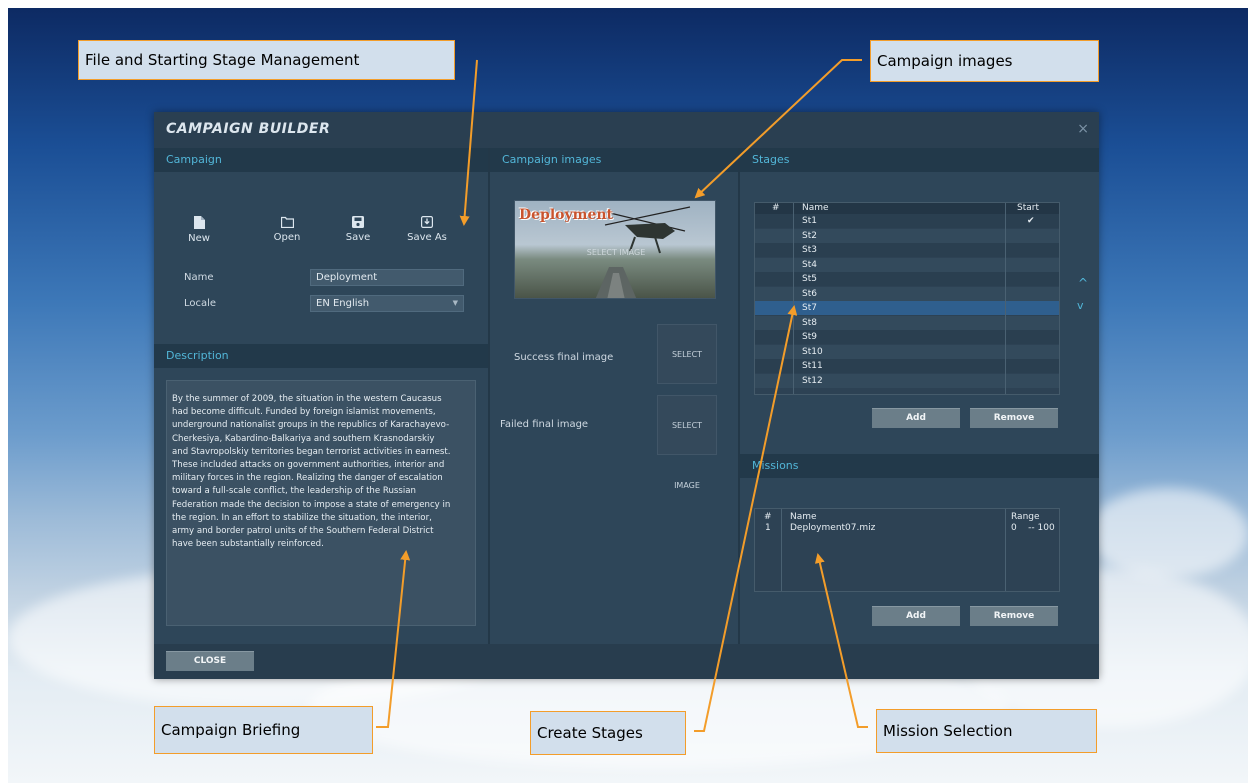 Image resolution: width=1249 pixels, height=783 pixels. What do you see at coordinates (746, 518) in the screenshot?
I see `arrow-create-stages` at bounding box center [746, 518].